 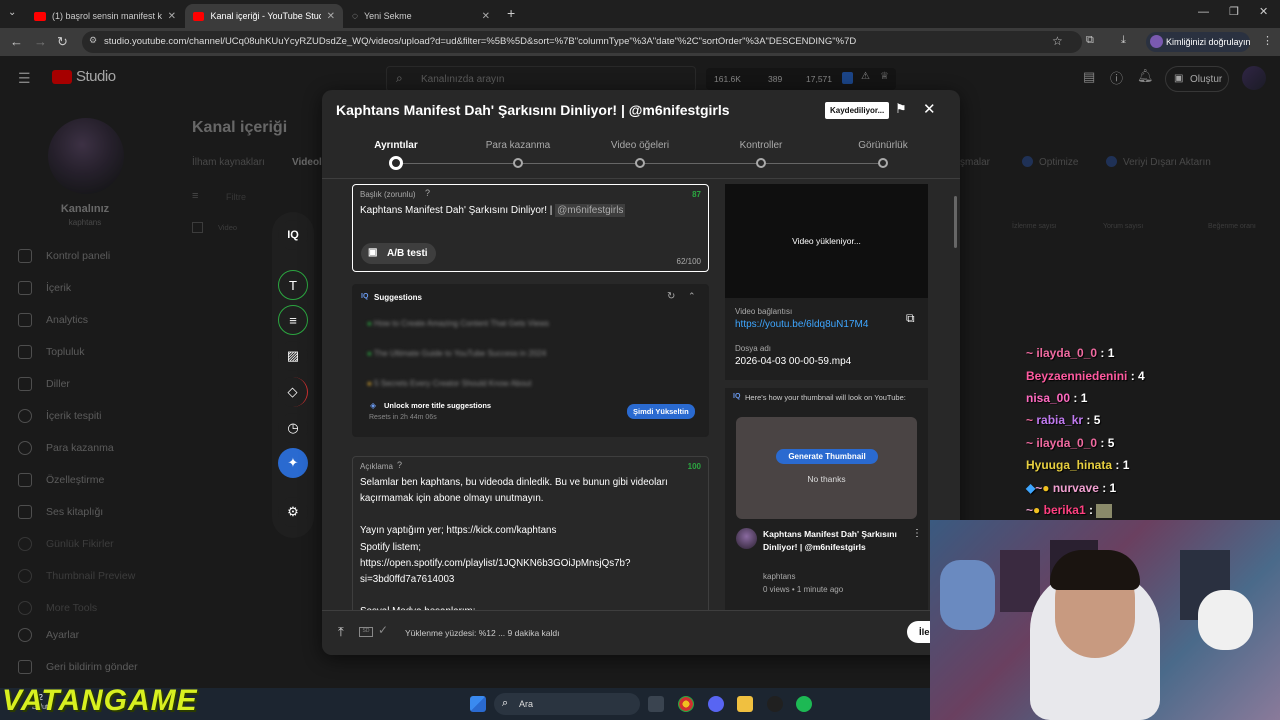 What do you see at coordinates (1095, 570) in the screenshot?
I see `person-hair` at bounding box center [1095, 570].